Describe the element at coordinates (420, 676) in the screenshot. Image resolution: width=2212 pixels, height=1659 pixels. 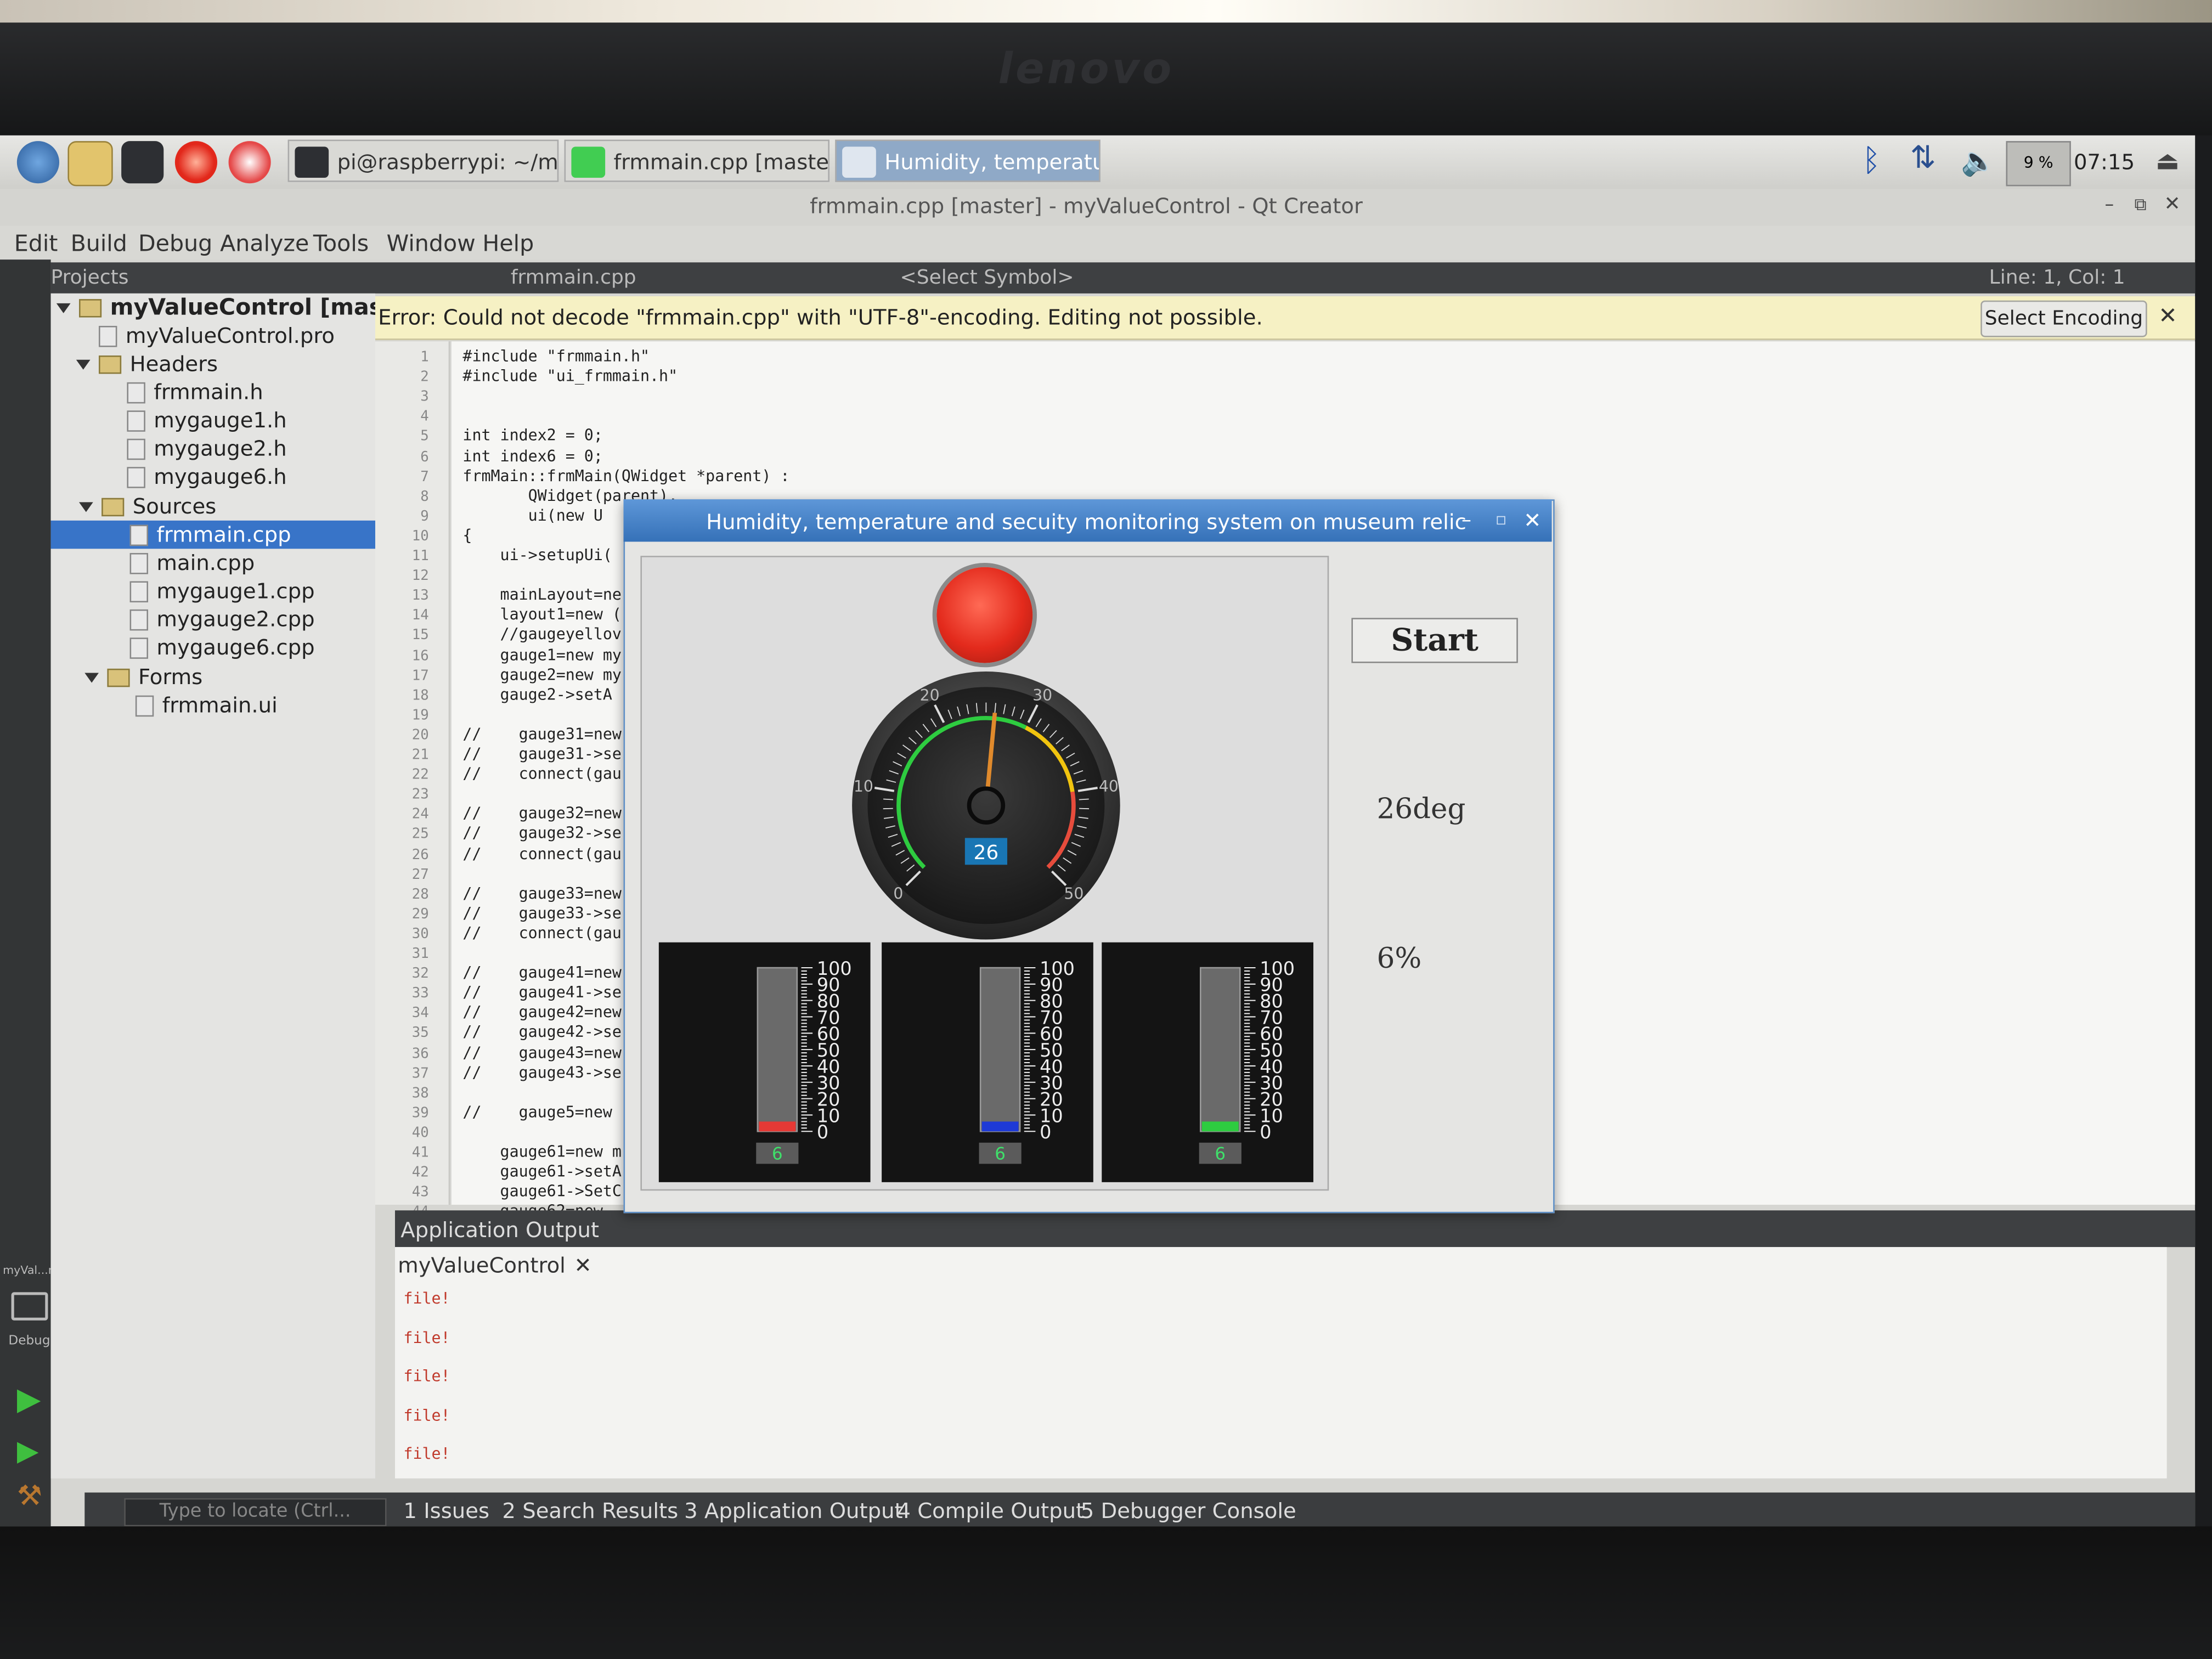
I see `line-number: 17` at that location.